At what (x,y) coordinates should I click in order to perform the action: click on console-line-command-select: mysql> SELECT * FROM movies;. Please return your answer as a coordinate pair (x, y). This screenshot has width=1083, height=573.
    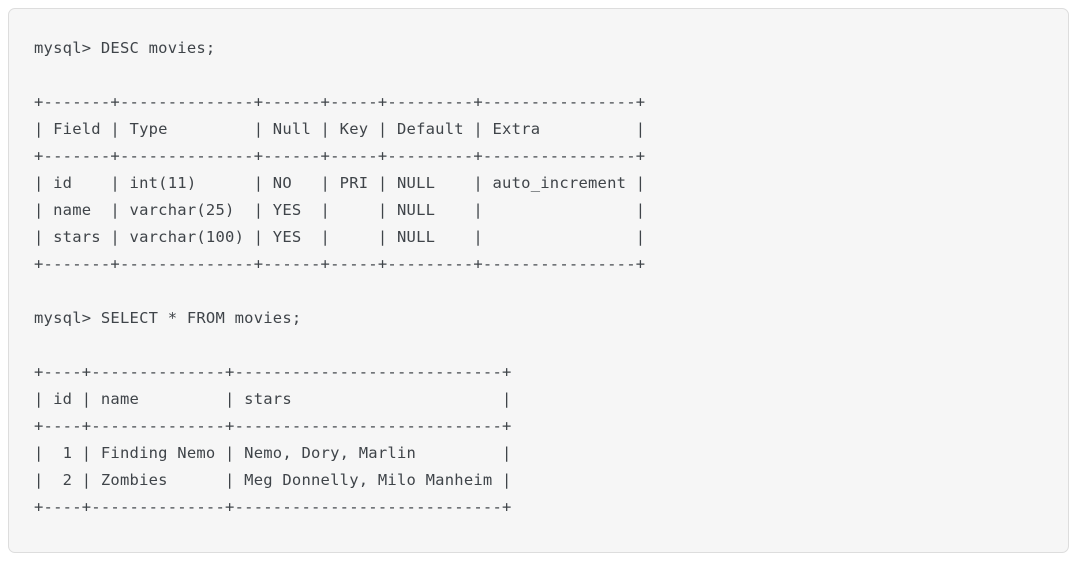
    Looking at the image, I should click on (168, 318).